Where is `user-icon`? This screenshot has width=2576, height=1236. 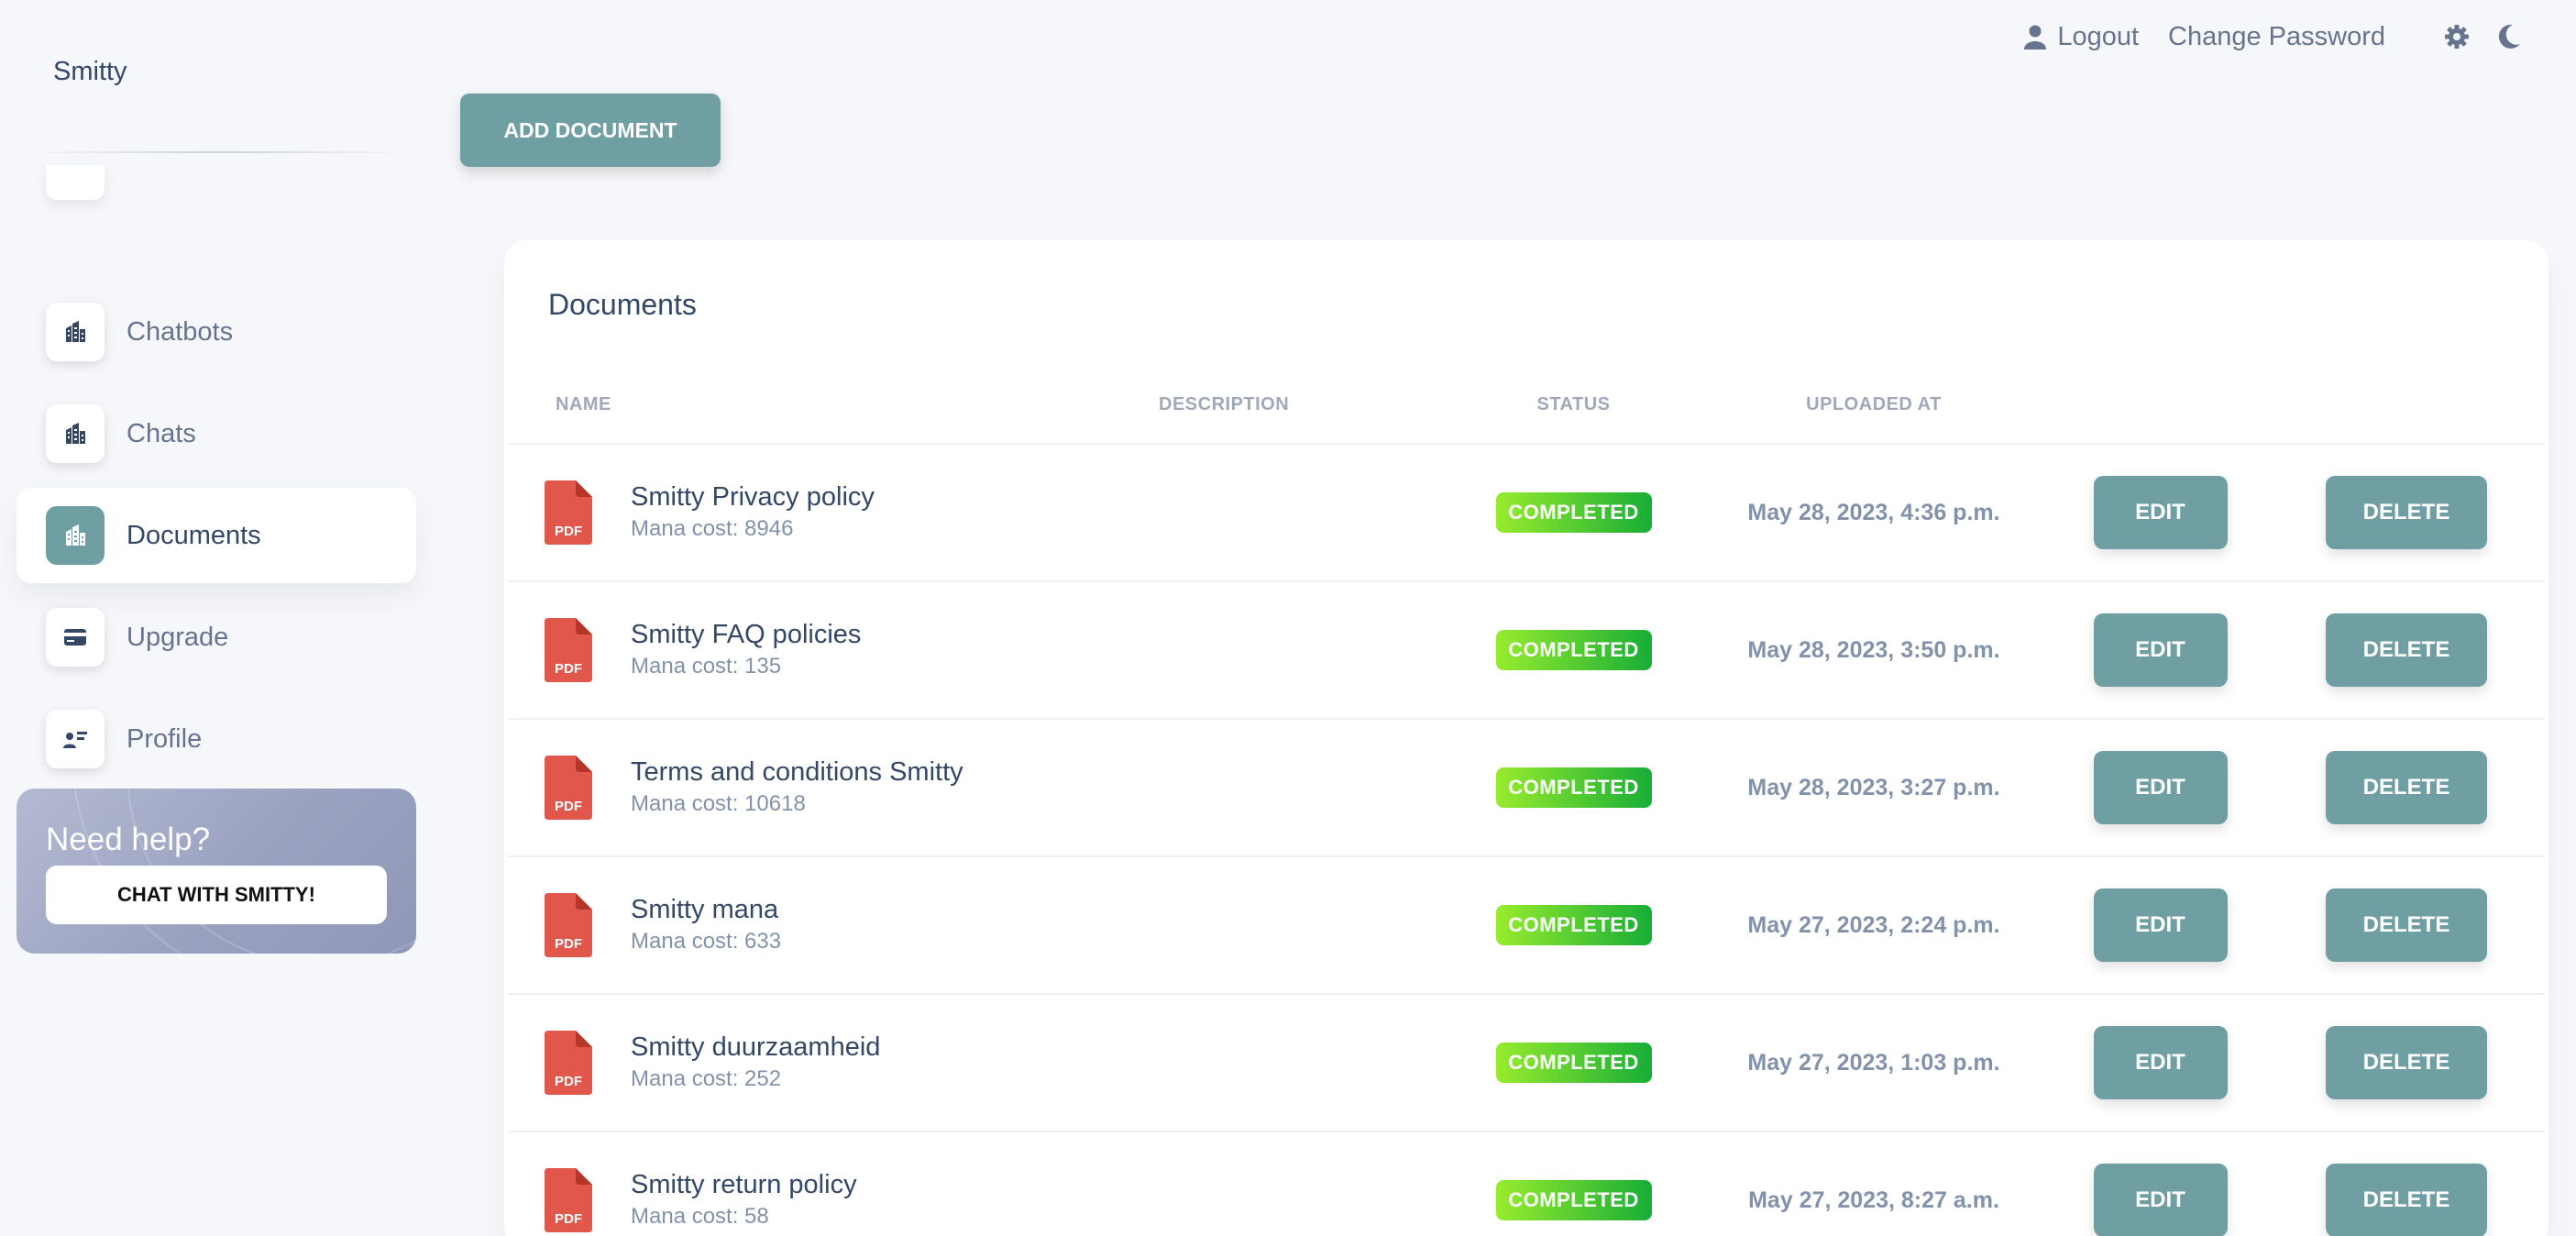 user-icon is located at coordinates (2041, 37).